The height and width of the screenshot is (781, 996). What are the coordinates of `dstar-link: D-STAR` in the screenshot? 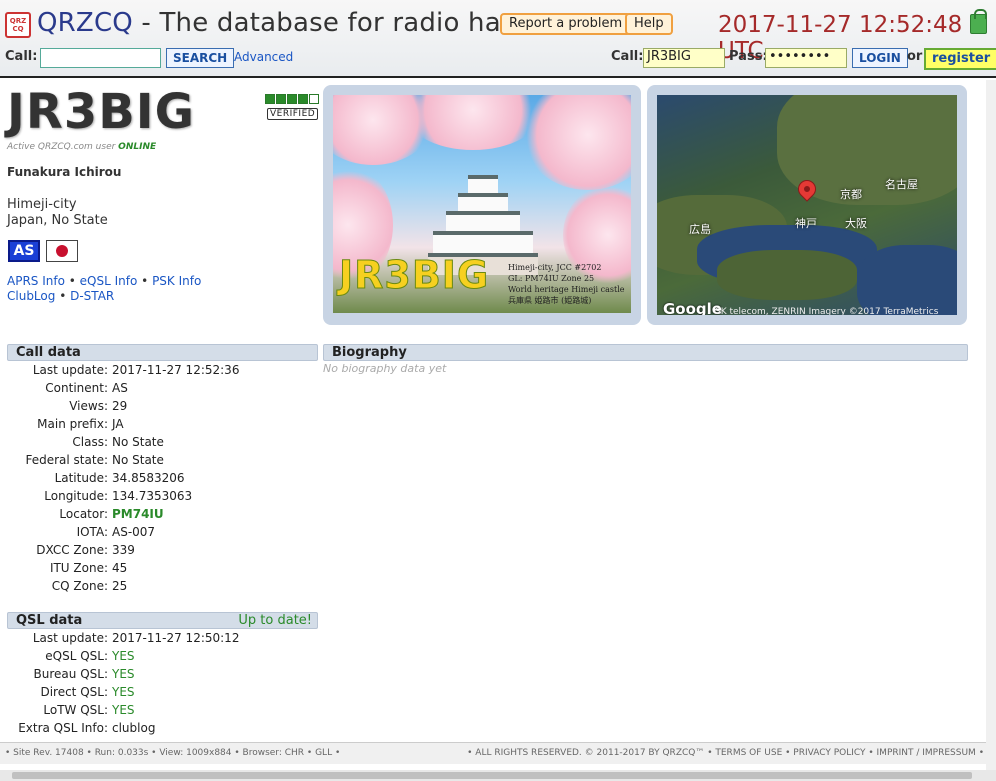 It's located at (92, 296).